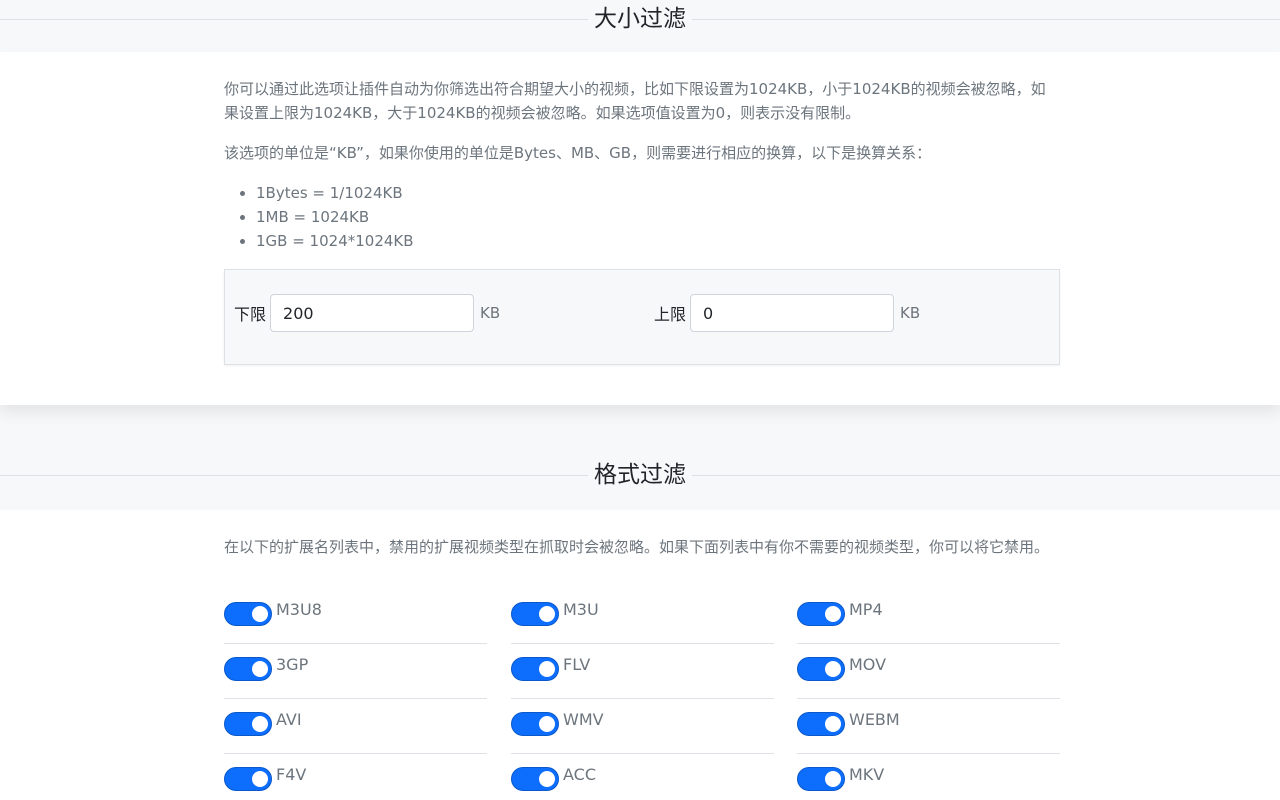 The height and width of the screenshot is (800, 1280). Describe the element at coordinates (250, 314) in the screenshot. I see `lower-limit-label: 下限` at that location.